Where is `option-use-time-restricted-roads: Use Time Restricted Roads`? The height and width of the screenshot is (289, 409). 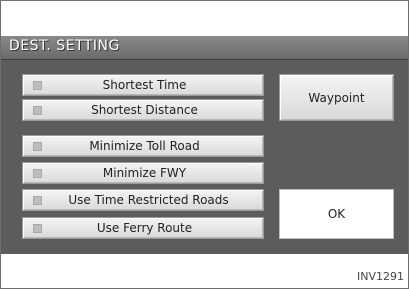
option-use-time-restricted-roads: Use Time Restricted Roads is located at coordinates (143, 200).